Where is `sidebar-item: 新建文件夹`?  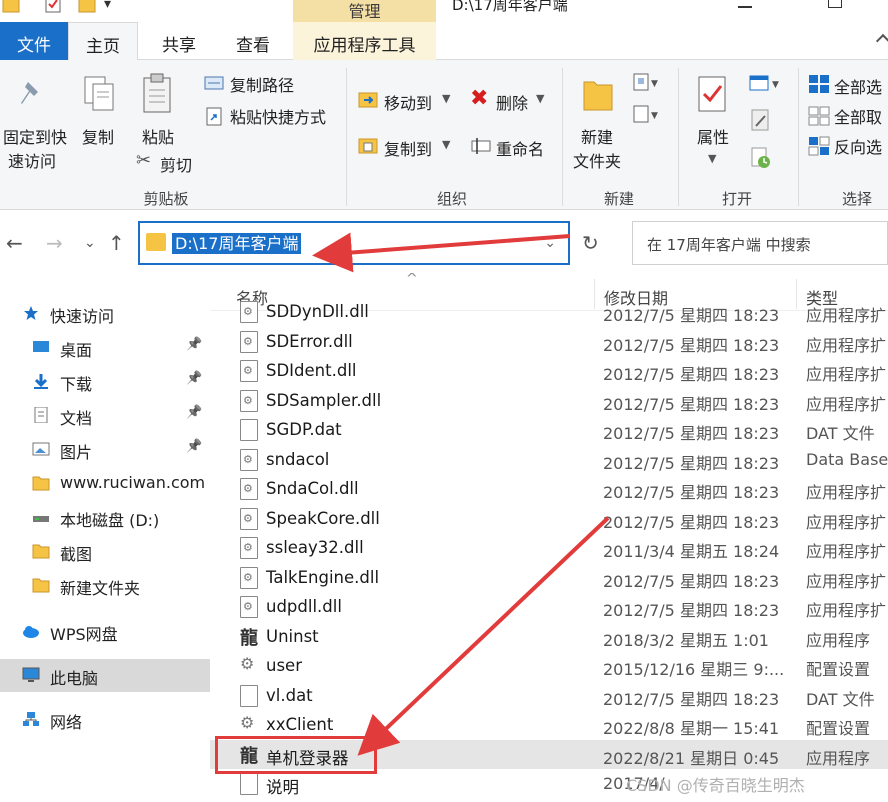 sidebar-item: 新建文件夹 is located at coordinates (105, 585).